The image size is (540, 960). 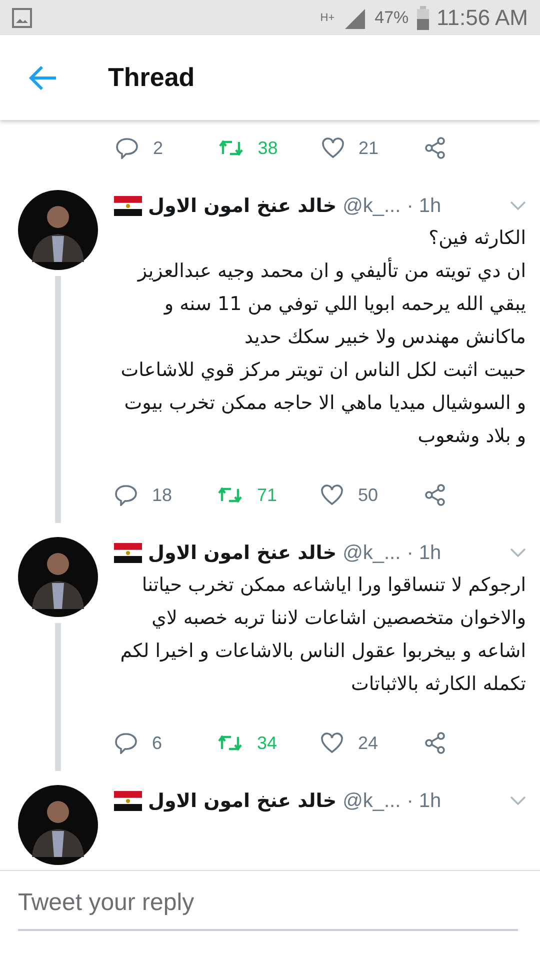 What do you see at coordinates (368, 495) in the screenshot?
I see `like-count: 50` at bounding box center [368, 495].